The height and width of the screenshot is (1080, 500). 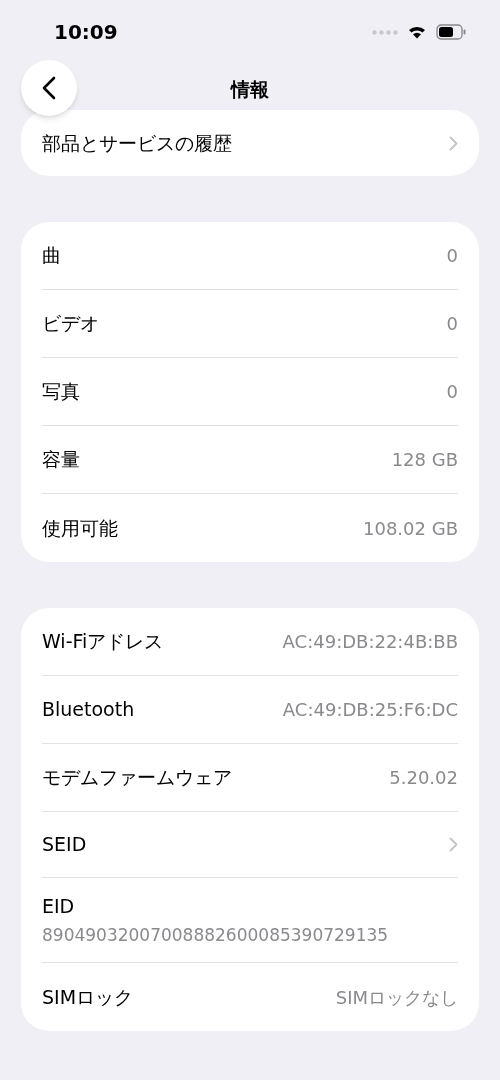 What do you see at coordinates (423, 778) in the screenshot?
I see `row-value: 5.20.02` at bounding box center [423, 778].